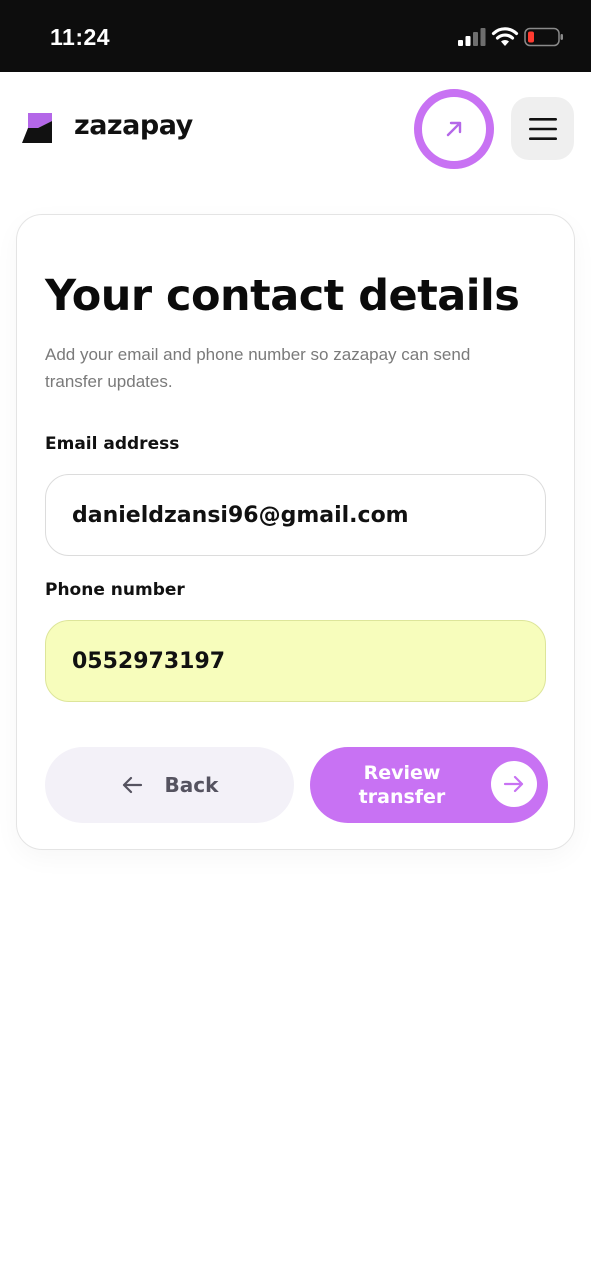 The image size is (591, 1280). Describe the element at coordinates (282, 296) in the screenshot. I see `page-title: Your contact details` at that location.